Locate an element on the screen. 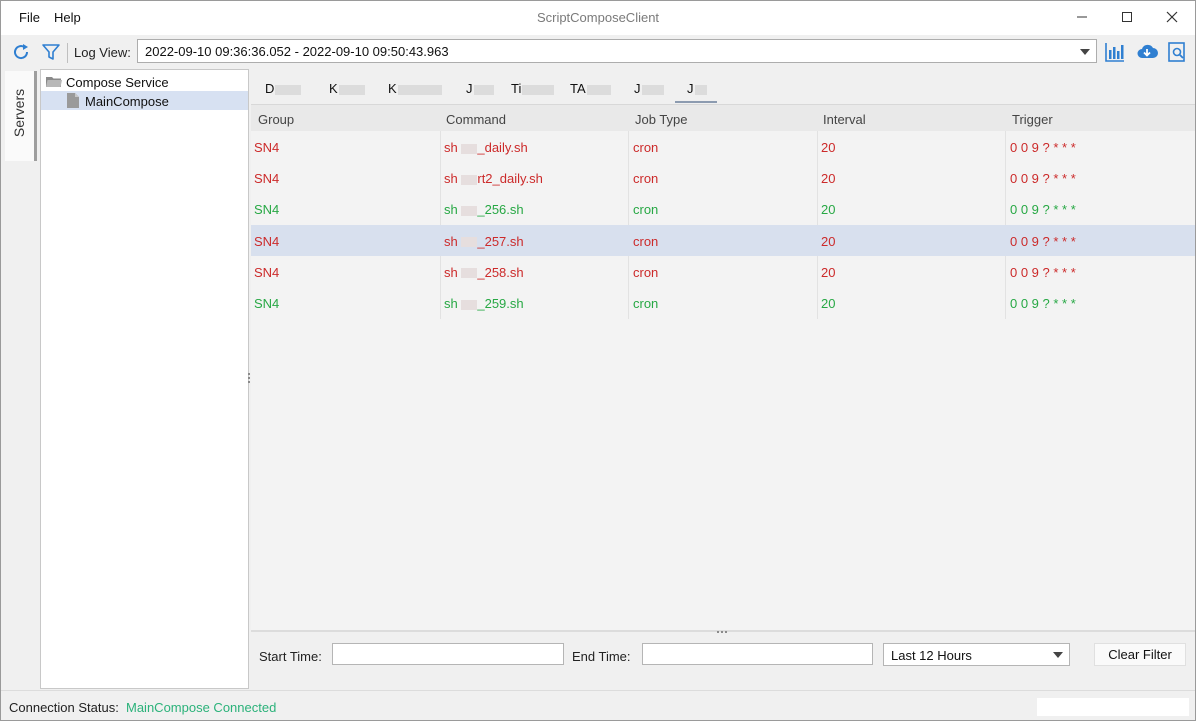 The image size is (1196, 721). horizontal-splitter-handle is located at coordinates (724, 632).